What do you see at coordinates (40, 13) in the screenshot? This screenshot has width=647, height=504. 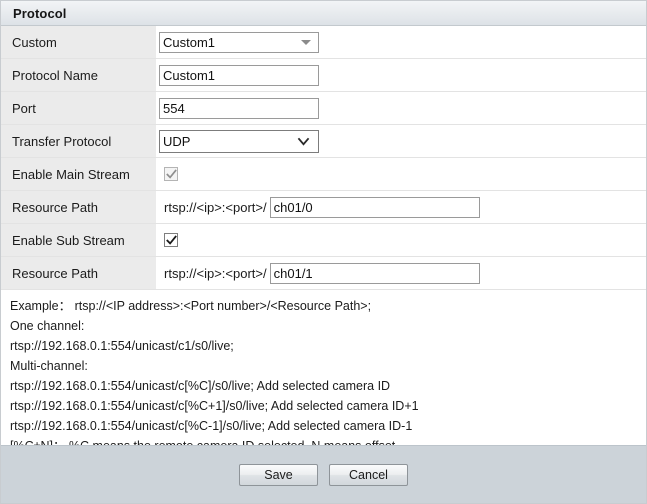 I see `dialog-title: Protocol` at bounding box center [40, 13].